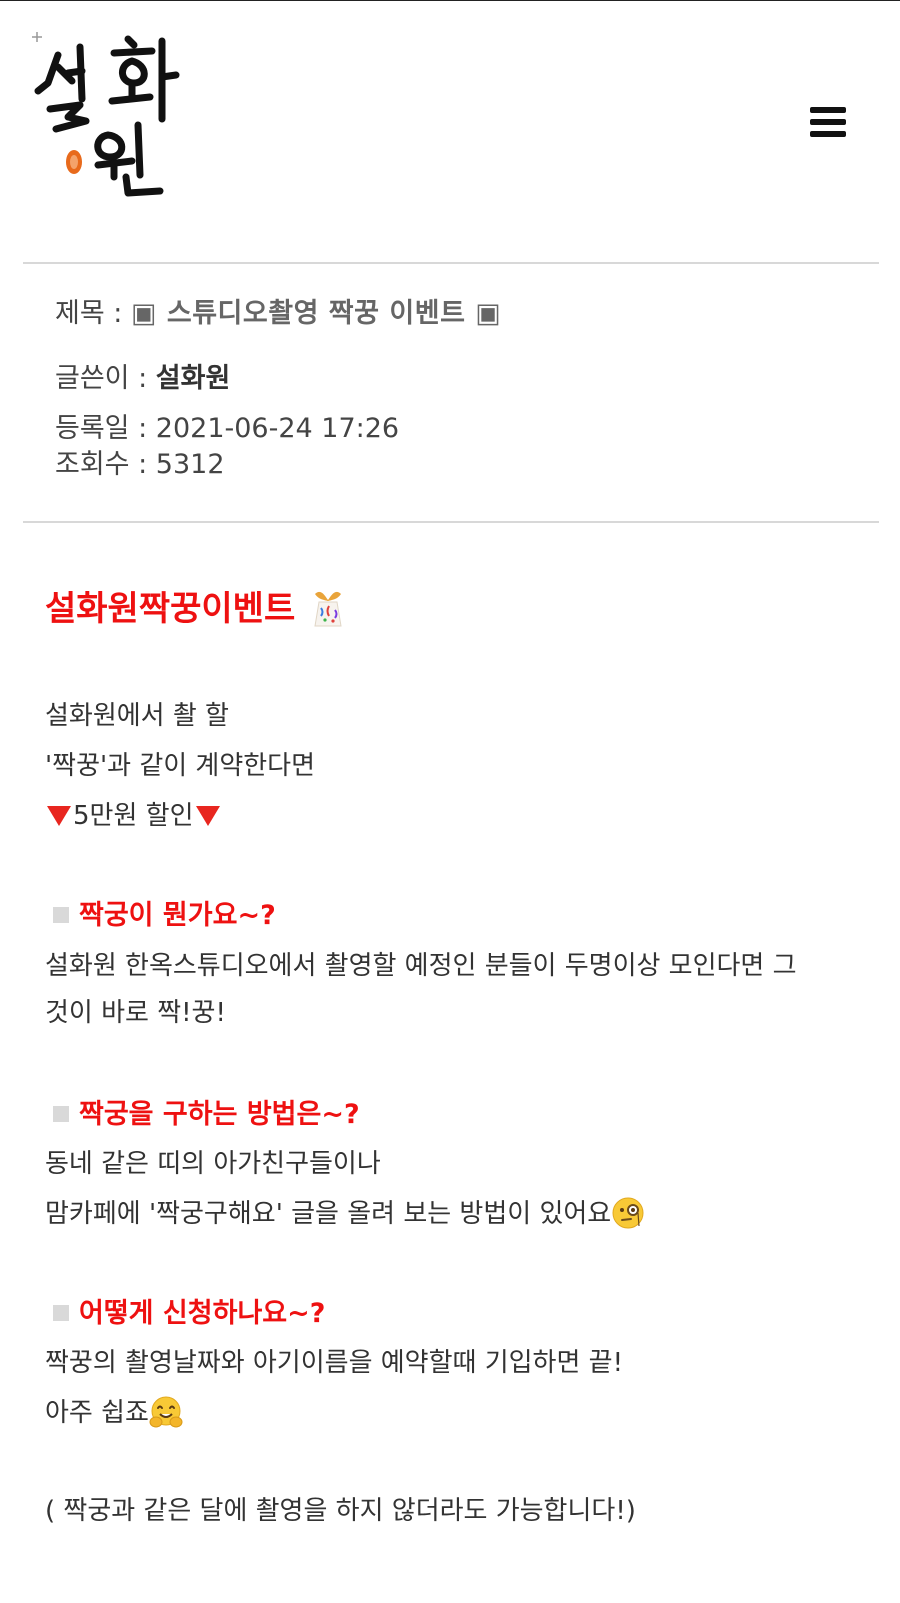 This screenshot has width=900, height=1603. I want to click on divider-bottom, so click(451, 522).